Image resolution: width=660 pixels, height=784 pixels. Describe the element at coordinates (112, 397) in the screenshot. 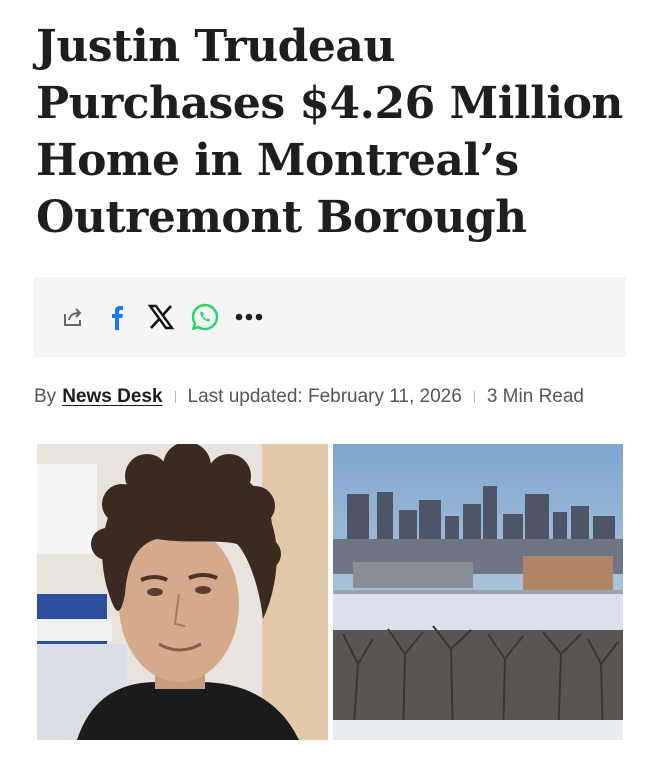

I see `author-link: News Desk` at that location.